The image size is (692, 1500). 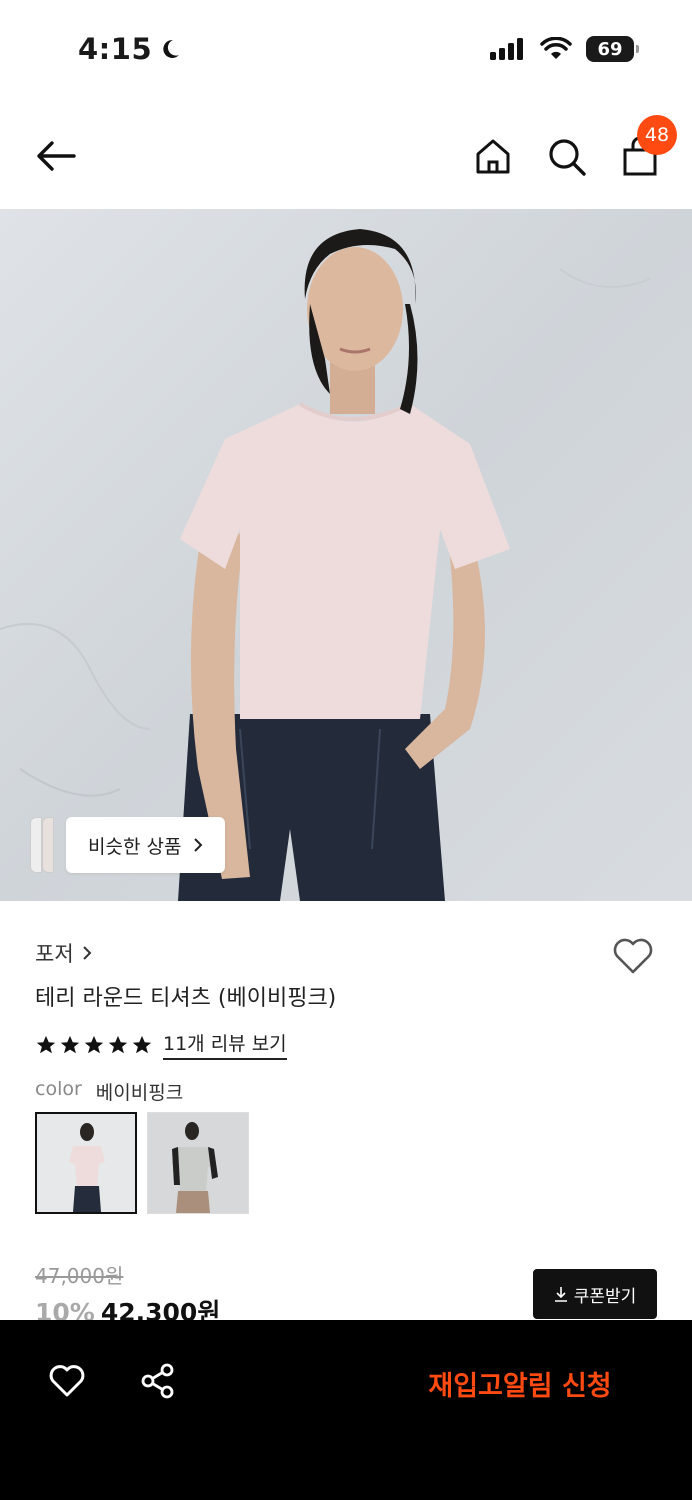 What do you see at coordinates (560, 1294) in the screenshot?
I see `download-icon` at bounding box center [560, 1294].